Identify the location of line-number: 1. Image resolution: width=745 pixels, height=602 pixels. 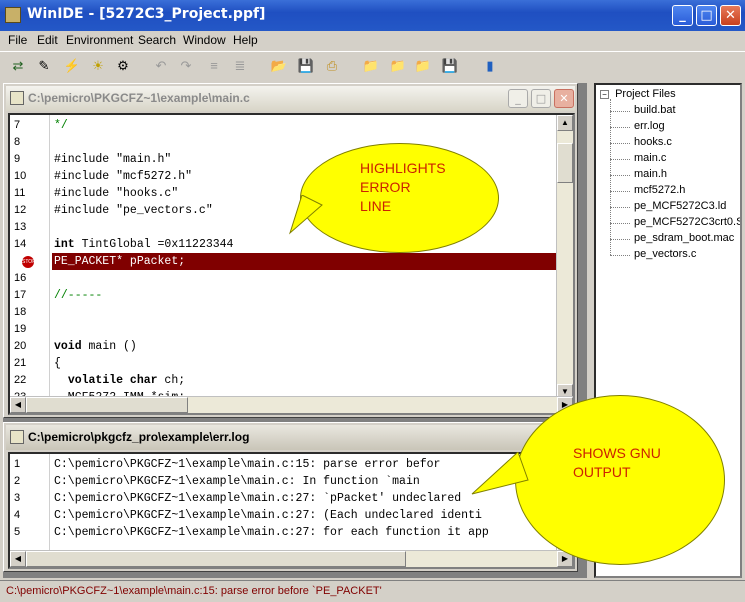
(17, 464).